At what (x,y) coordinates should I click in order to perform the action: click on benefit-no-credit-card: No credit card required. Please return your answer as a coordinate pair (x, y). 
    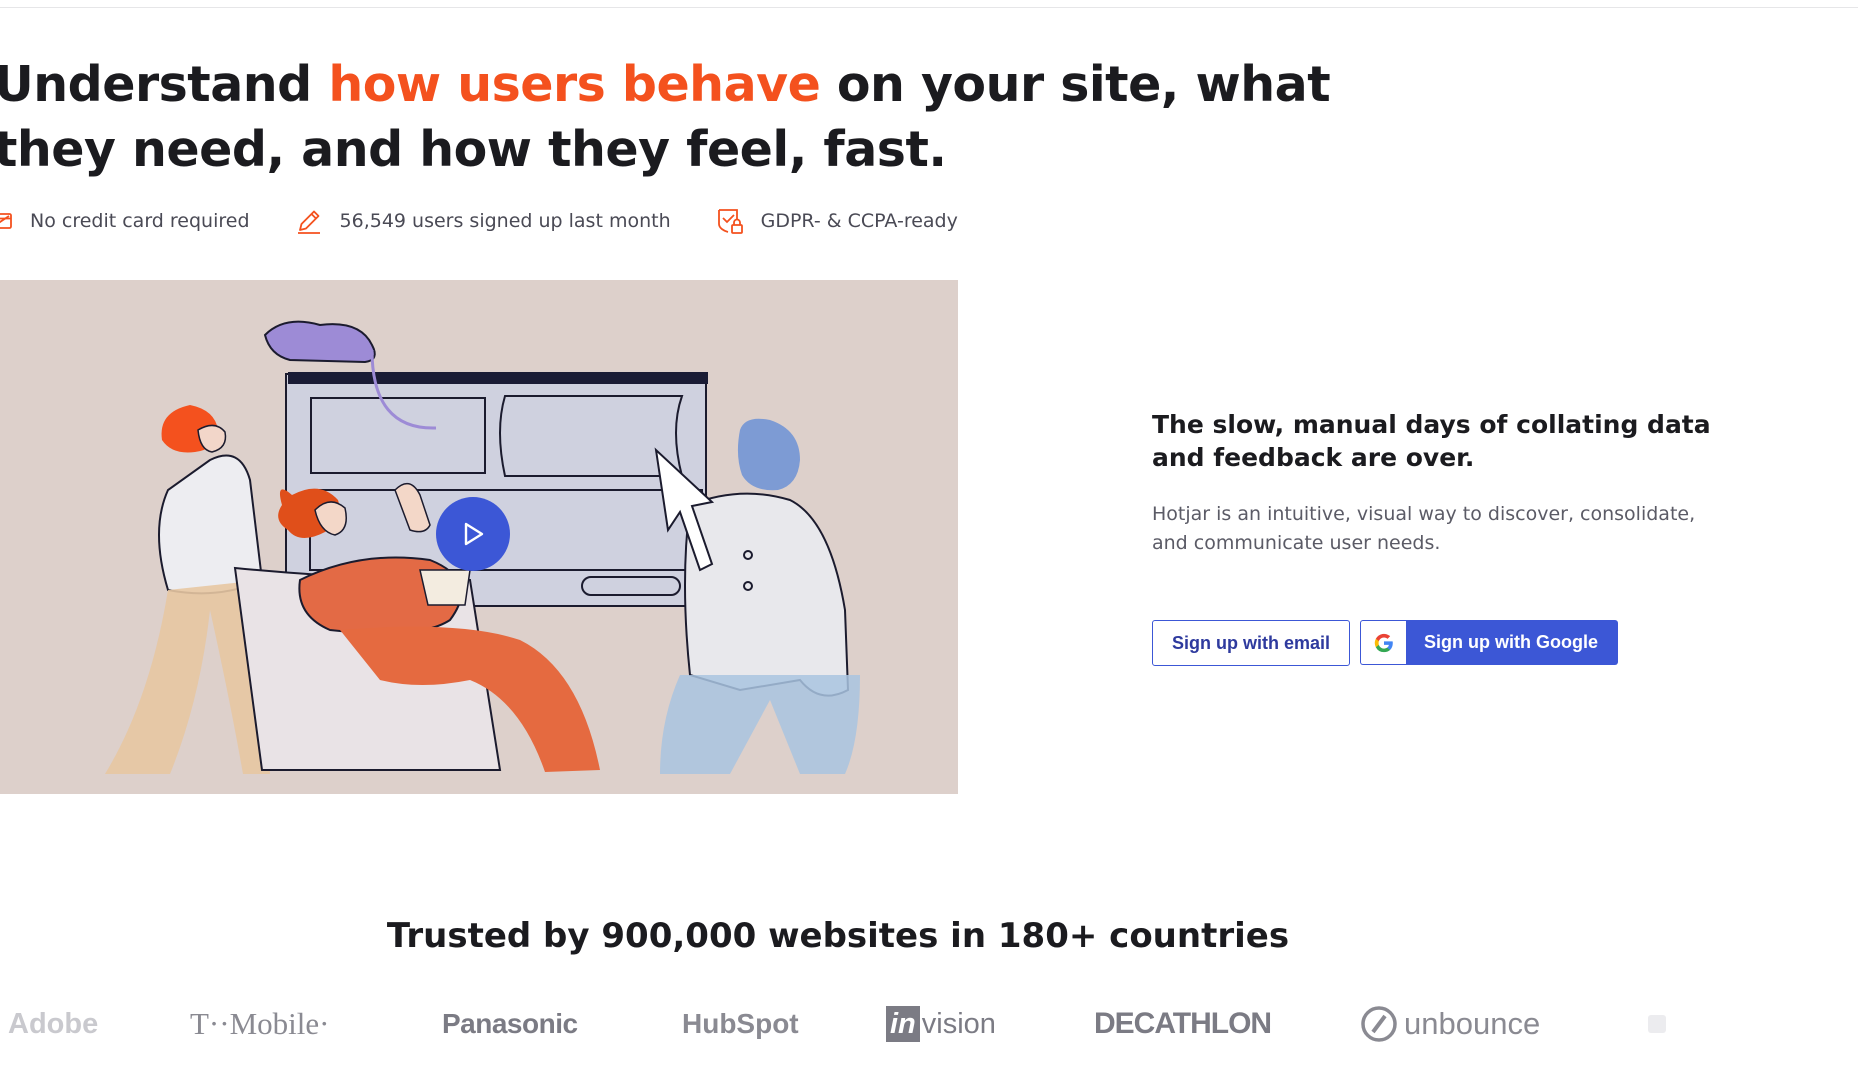
    Looking at the image, I should click on (125, 221).